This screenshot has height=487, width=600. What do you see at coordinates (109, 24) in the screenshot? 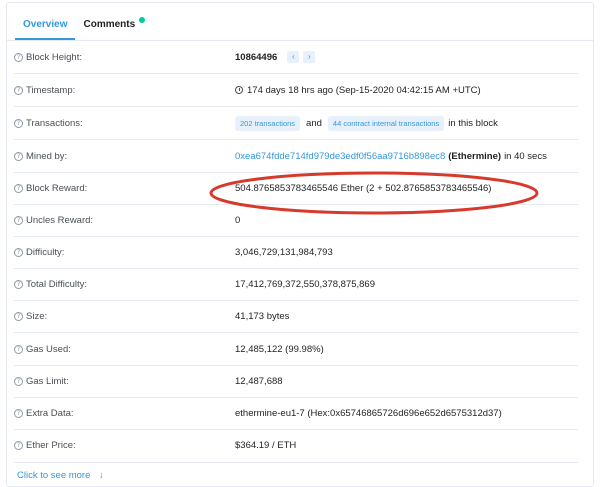
I see `tab-comments-label: Comments` at bounding box center [109, 24].